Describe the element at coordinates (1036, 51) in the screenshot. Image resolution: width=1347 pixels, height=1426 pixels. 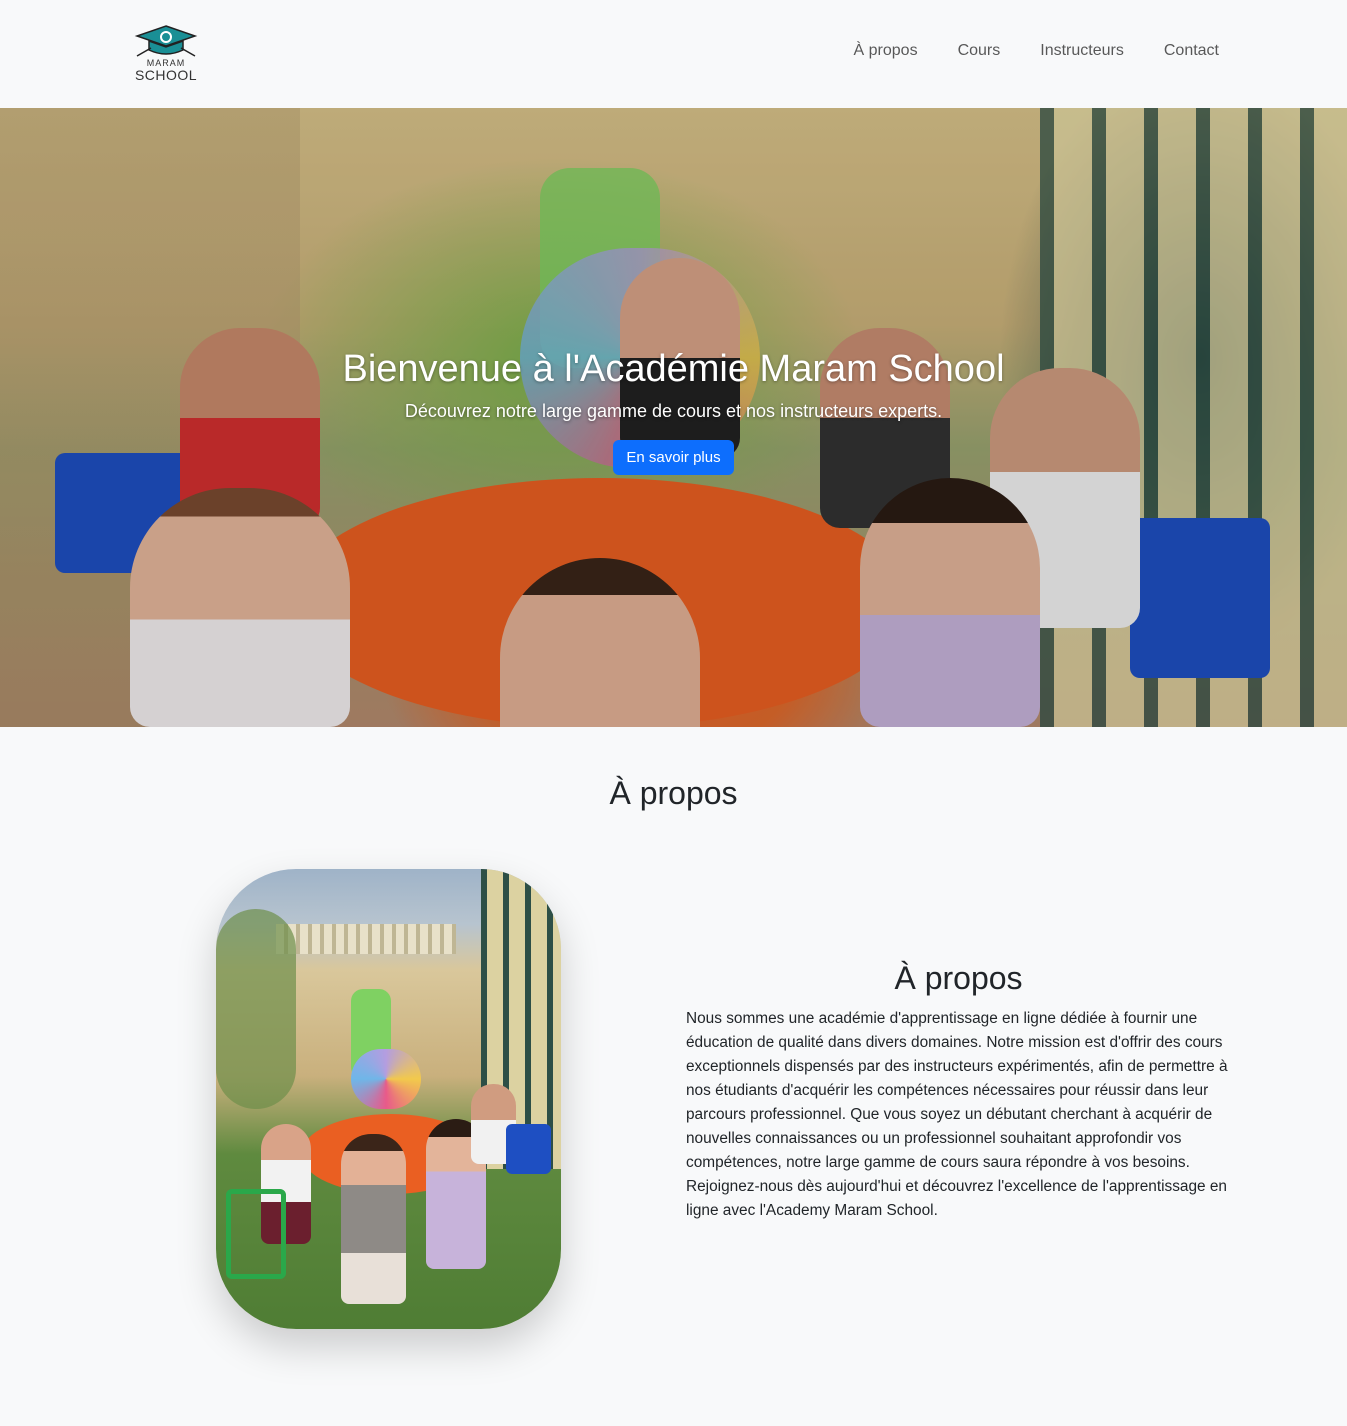
I see `main-nav: À propos Cours Instructeurs Contact` at that location.